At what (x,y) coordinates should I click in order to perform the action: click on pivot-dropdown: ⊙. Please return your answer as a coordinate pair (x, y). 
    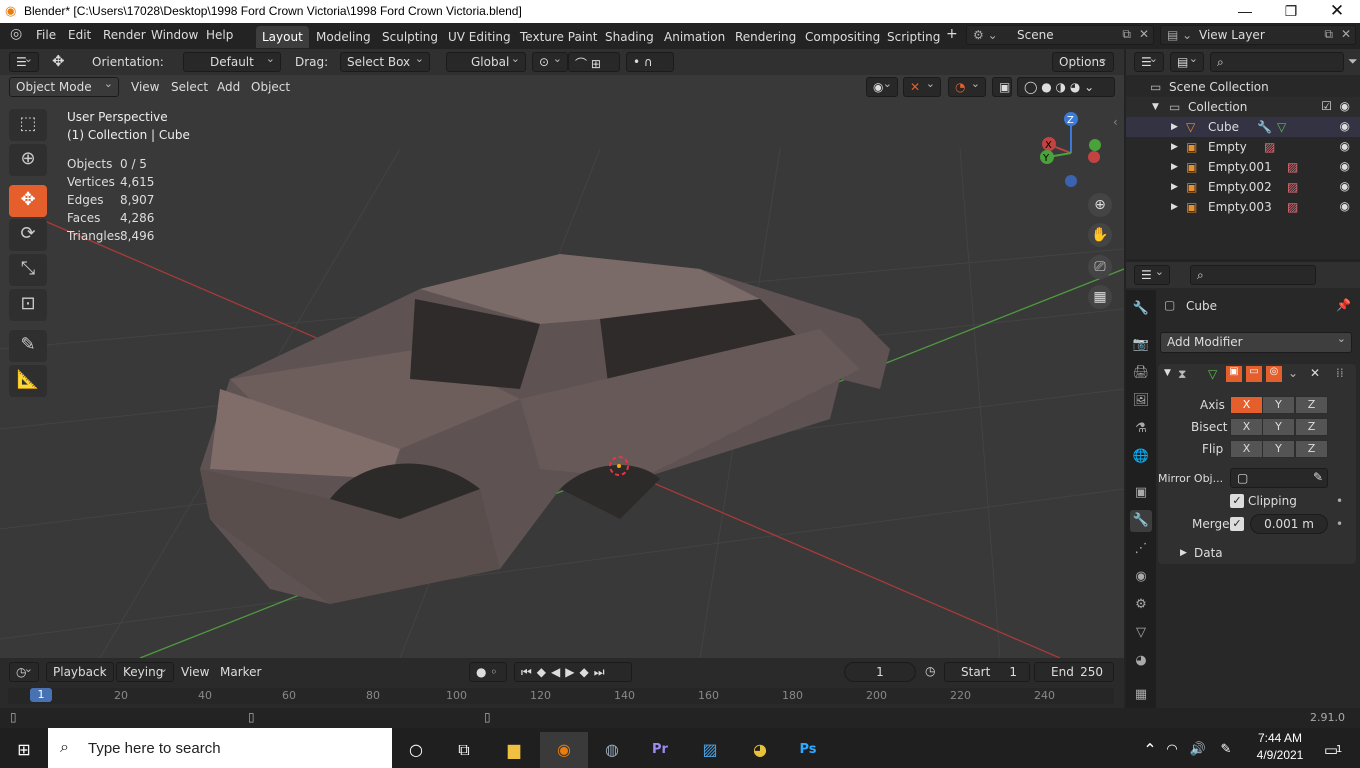
    Looking at the image, I should click on (550, 62).